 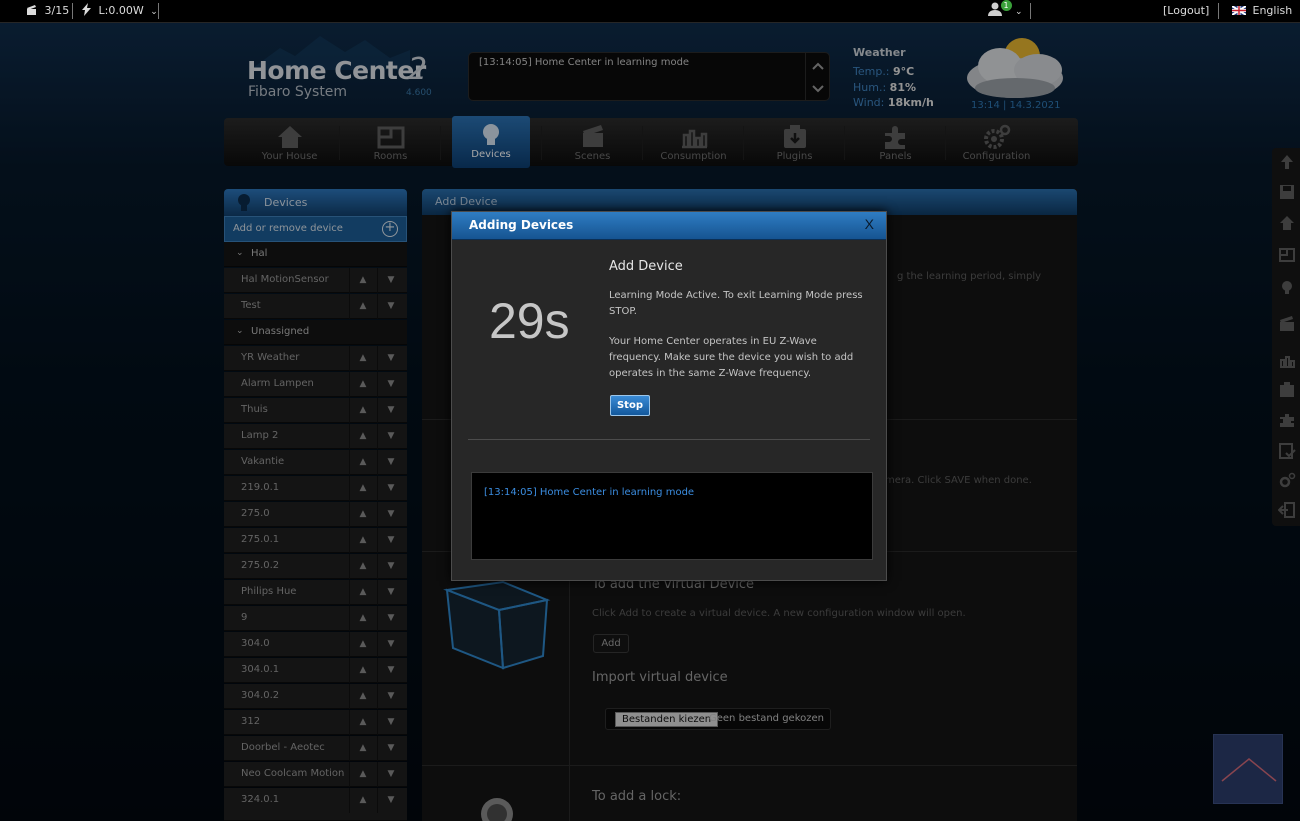 What do you see at coordinates (521, 225) in the screenshot?
I see `dialog-title: Adding Devices` at bounding box center [521, 225].